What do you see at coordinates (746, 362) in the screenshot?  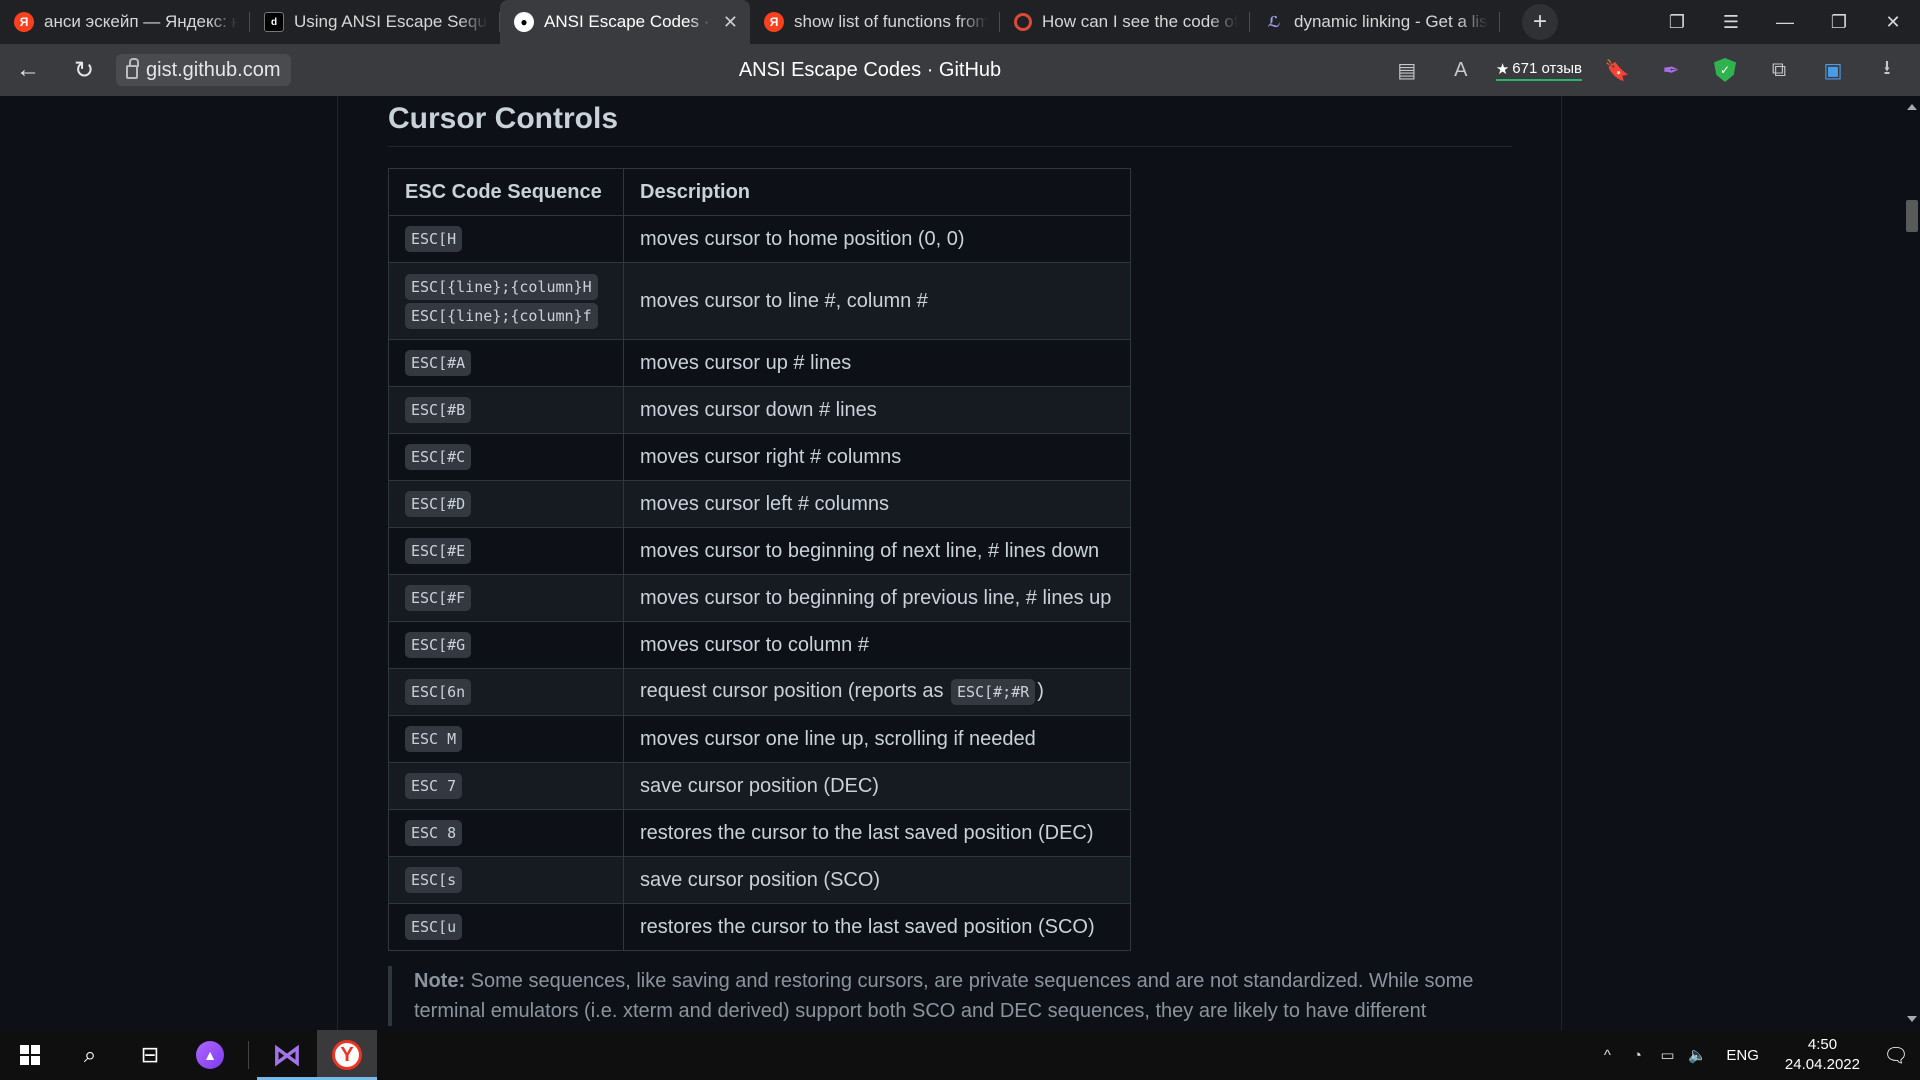 I see `description-text: moves cursor up # lines` at bounding box center [746, 362].